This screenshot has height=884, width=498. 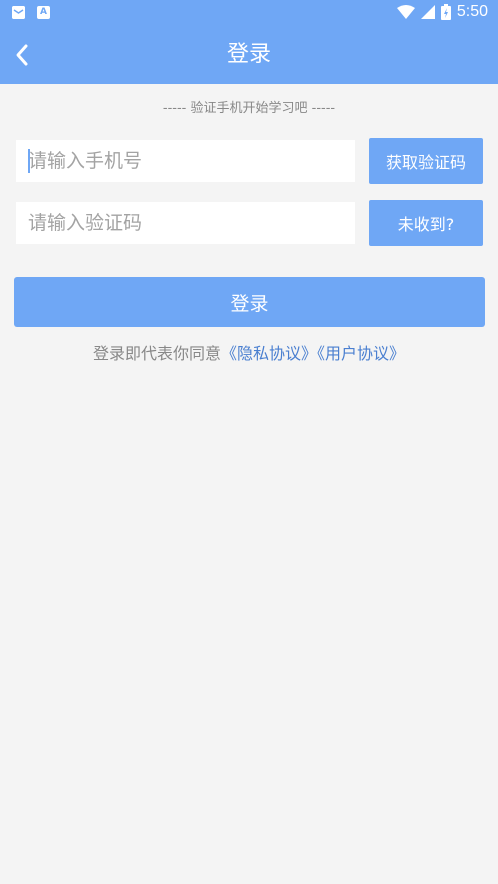 I want to click on code-field-container, so click(x=185, y=223).